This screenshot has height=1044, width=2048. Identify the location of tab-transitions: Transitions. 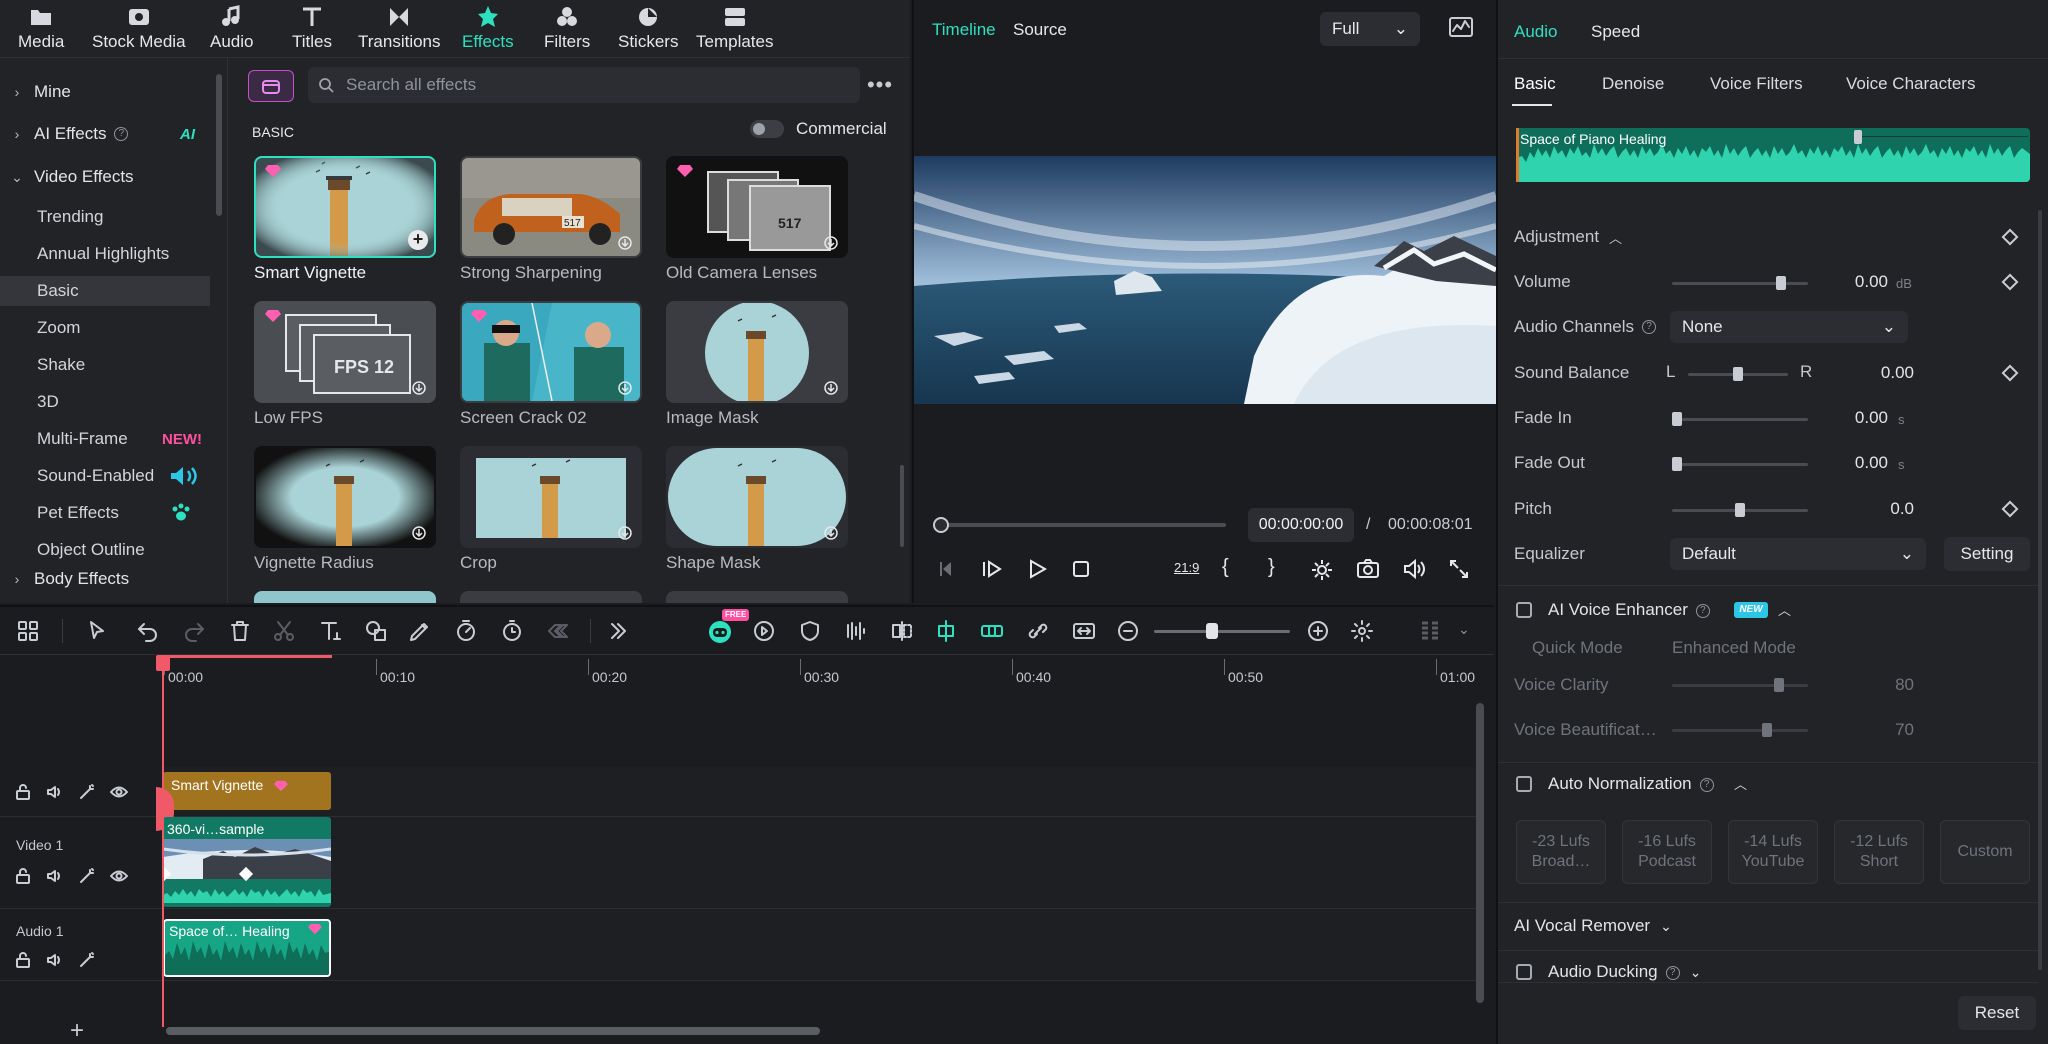
(399, 28).